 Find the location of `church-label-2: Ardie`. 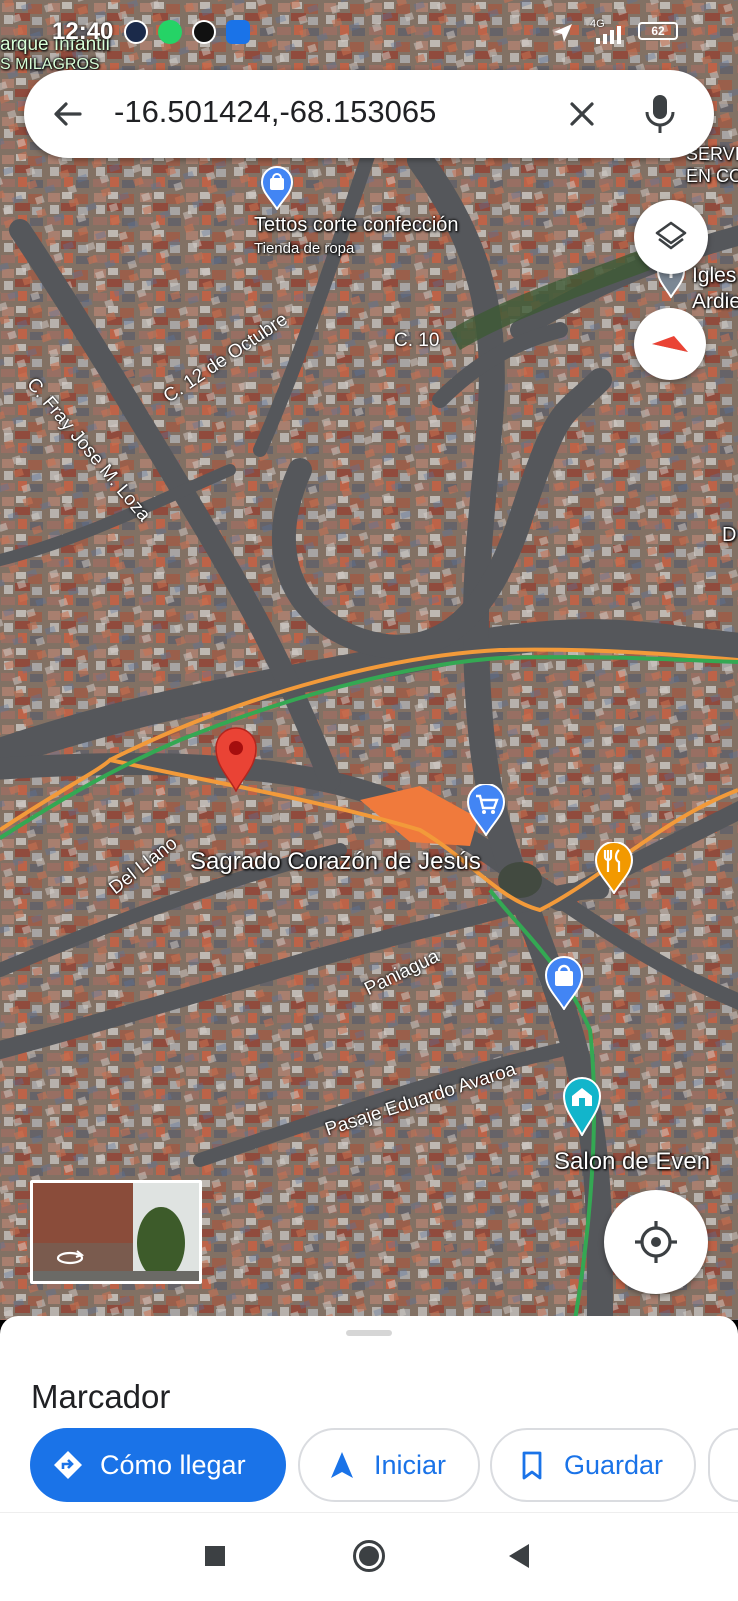

church-label-2: Ardie is located at coordinates (715, 301).